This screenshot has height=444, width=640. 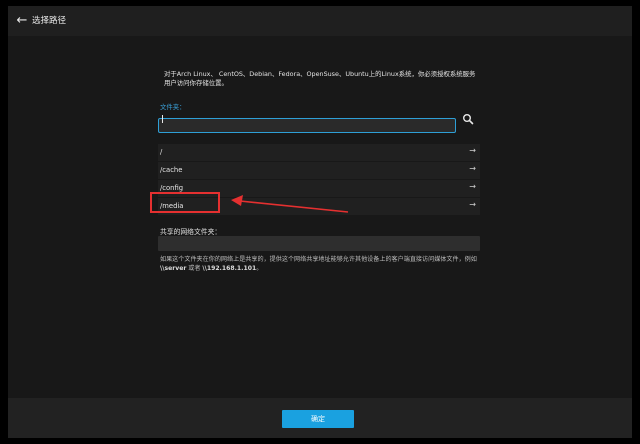 I want to click on hint-suffix: 。, so click(x=259, y=268).